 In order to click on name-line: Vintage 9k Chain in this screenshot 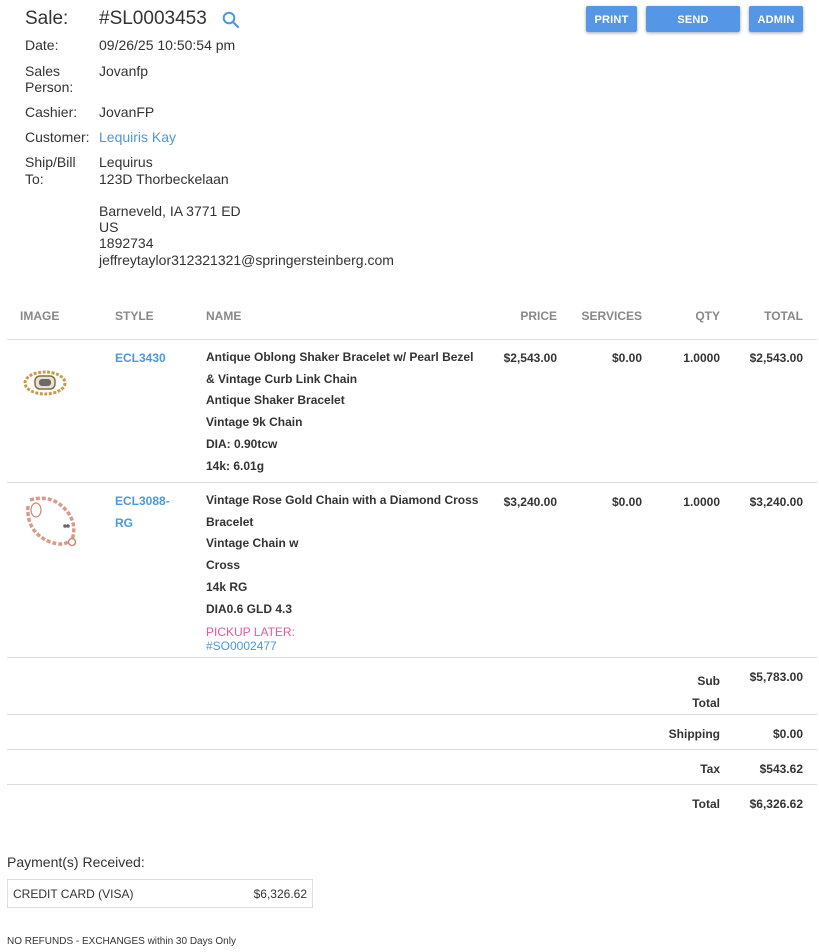, I will do `click(254, 422)`.